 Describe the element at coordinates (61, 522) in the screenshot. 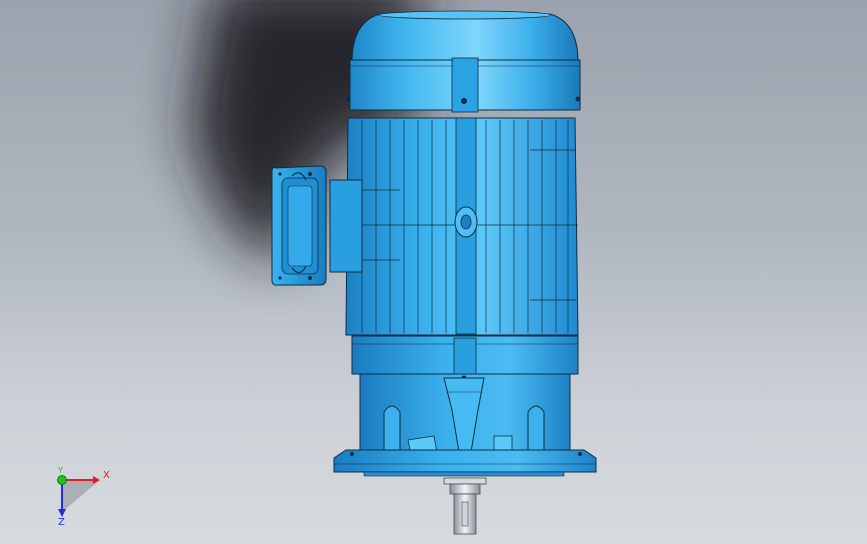

I see `z-axis-label: Z` at that location.